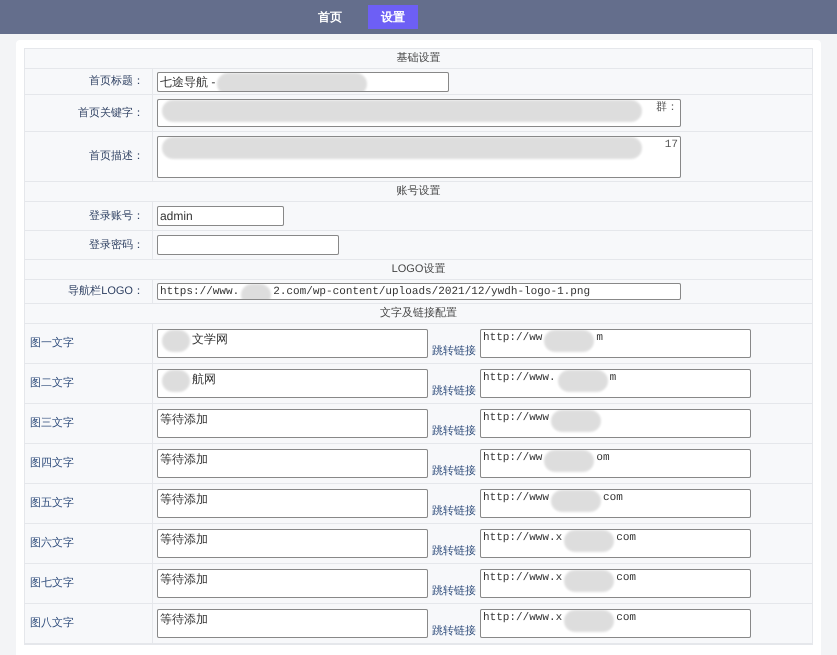  Describe the element at coordinates (418, 58) in the screenshot. I see `section-heading: 基础设置` at that location.